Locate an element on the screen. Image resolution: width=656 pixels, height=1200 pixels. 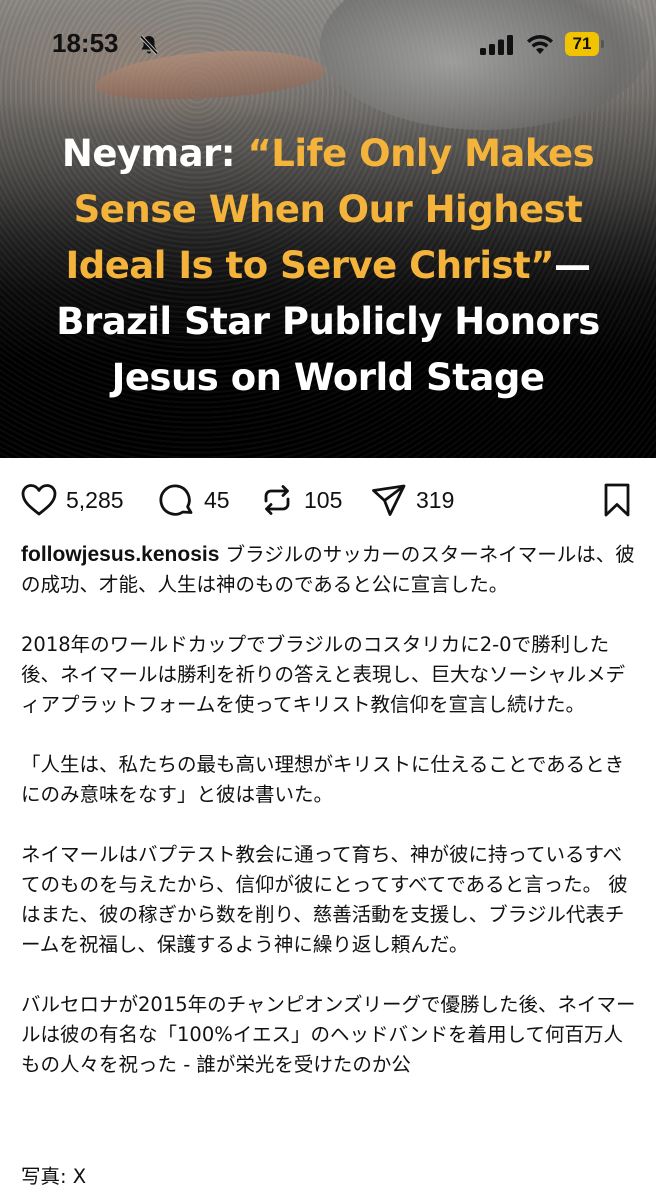
share-icon is located at coordinates (389, 500).